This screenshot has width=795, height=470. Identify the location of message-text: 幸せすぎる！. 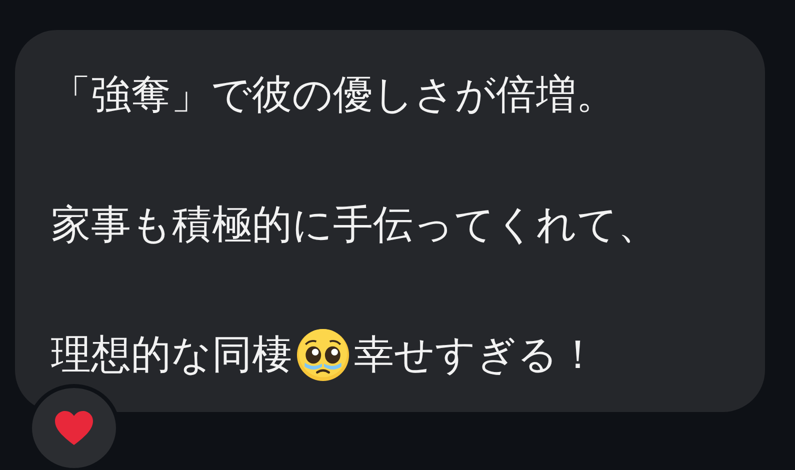
(476, 355).